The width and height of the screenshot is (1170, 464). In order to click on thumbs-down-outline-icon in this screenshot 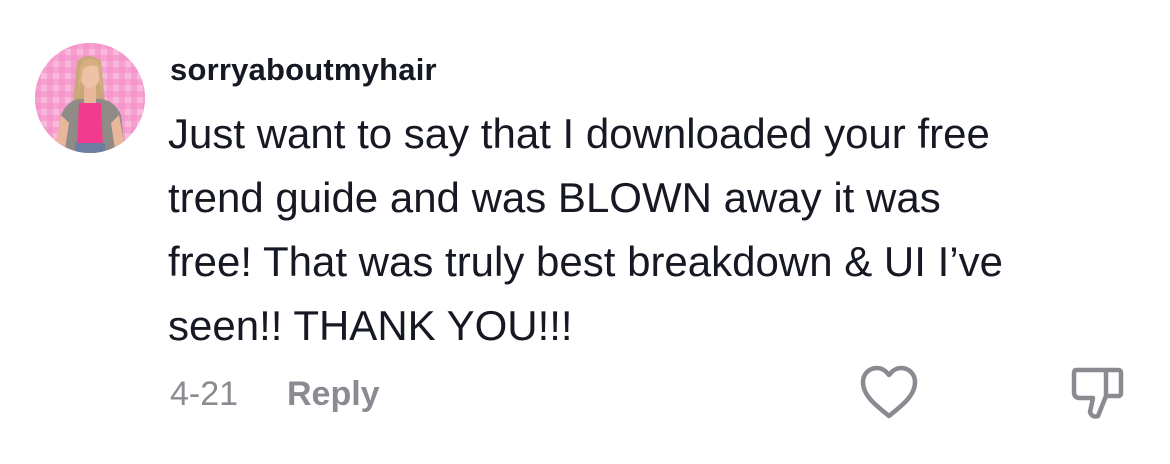, I will do `click(1097, 393)`.